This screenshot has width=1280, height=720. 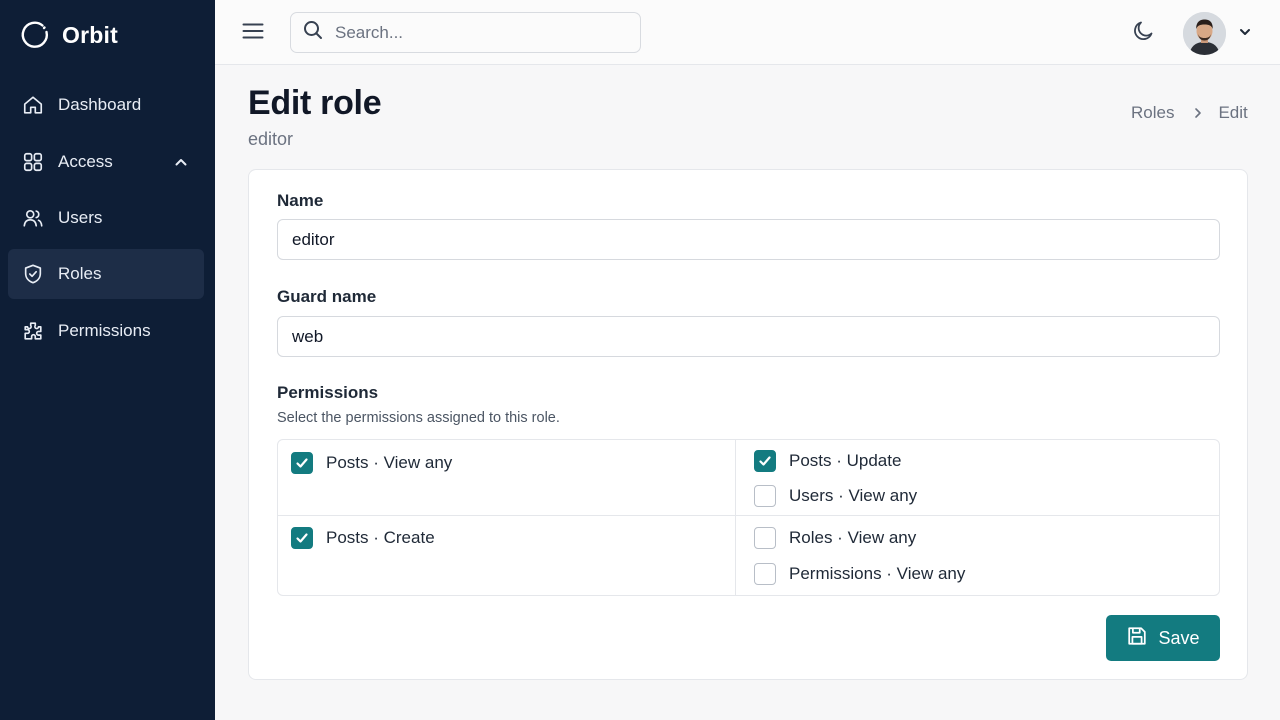 What do you see at coordinates (300, 200) in the screenshot?
I see `name-label: Name` at bounding box center [300, 200].